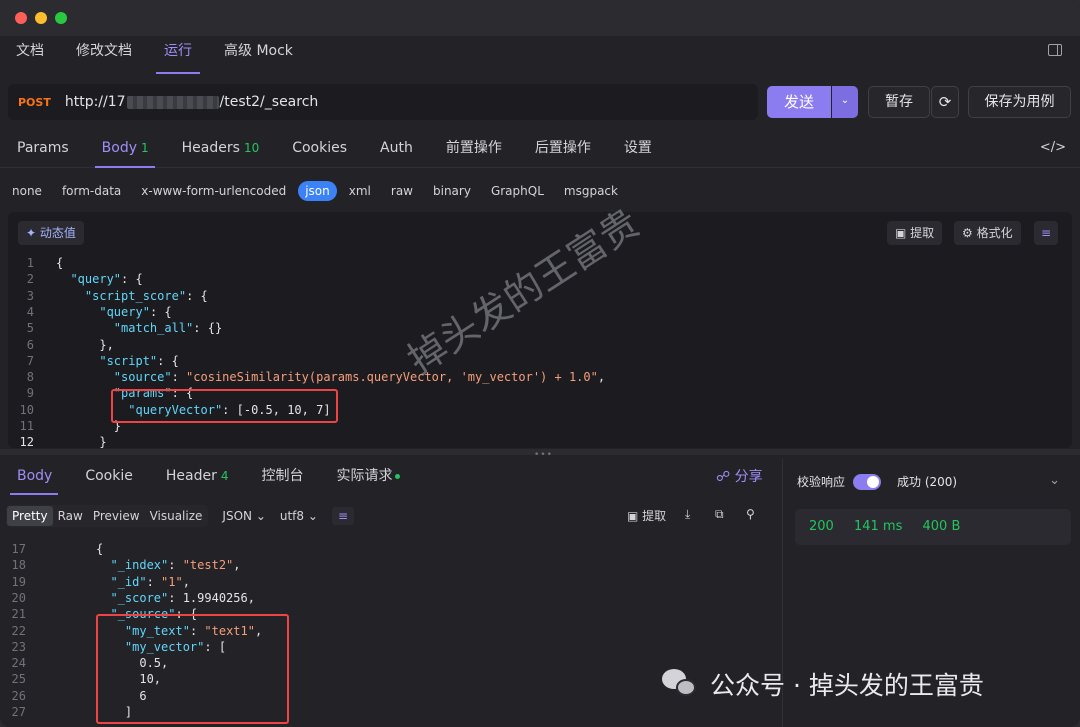 The height and width of the screenshot is (727, 1080). Describe the element at coordinates (220, 148) in the screenshot. I see `tab-headers: Headers 10` at that location.